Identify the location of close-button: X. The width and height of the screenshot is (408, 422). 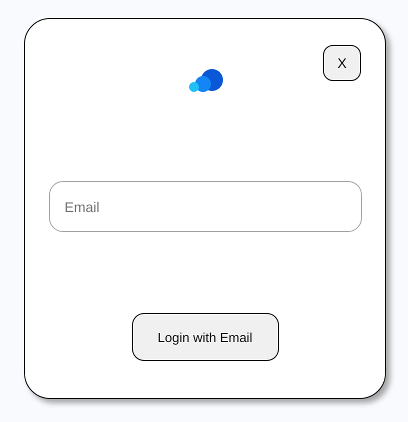
(342, 63).